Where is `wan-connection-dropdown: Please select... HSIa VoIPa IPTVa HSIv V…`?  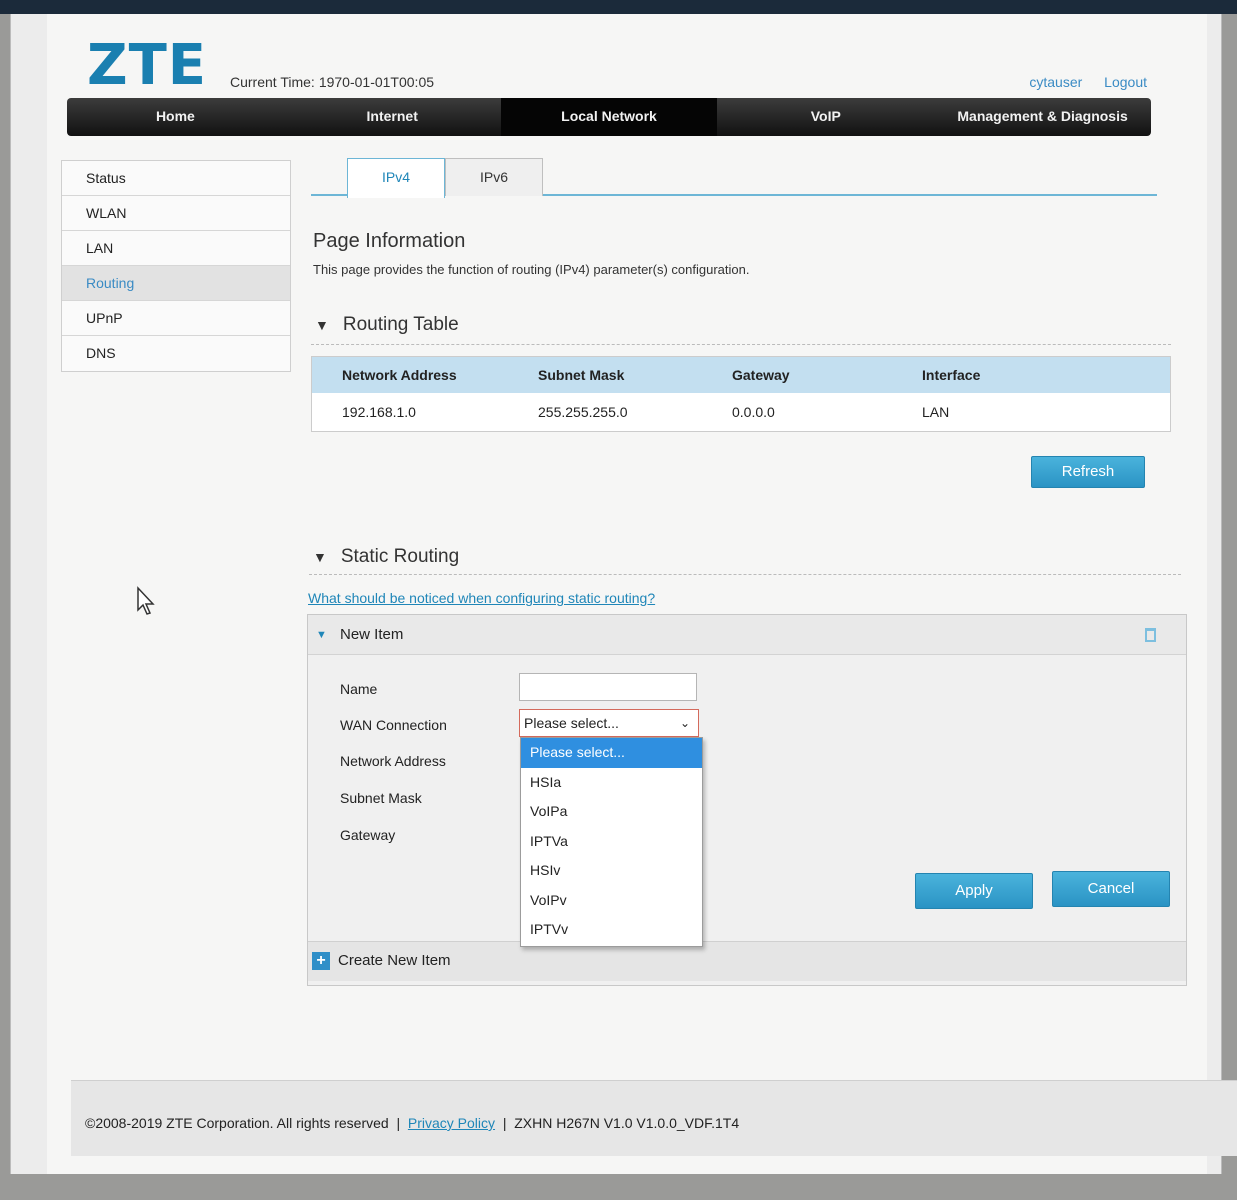
wan-connection-dropdown: Please select... HSIa VoIPa IPTVa HSIv V… is located at coordinates (611, 842).